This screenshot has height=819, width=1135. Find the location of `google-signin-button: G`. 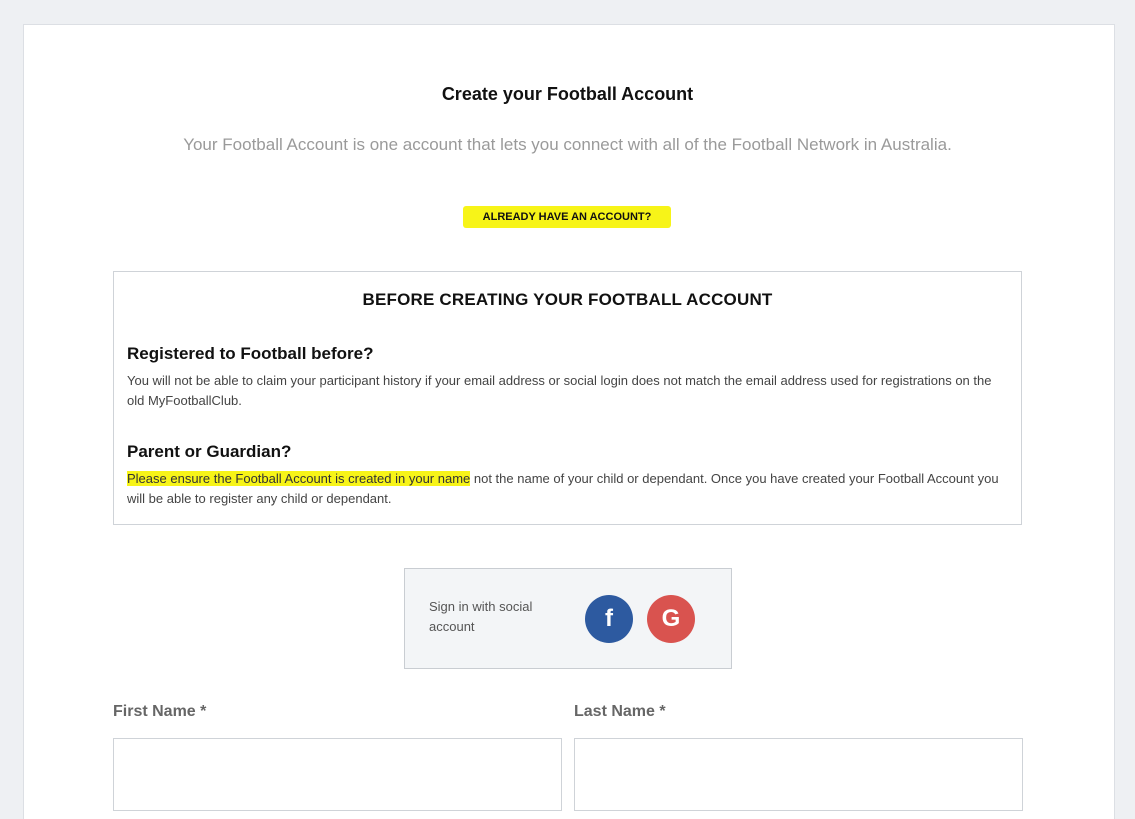

google-signin-button: G is located at coordinates (671, 619).